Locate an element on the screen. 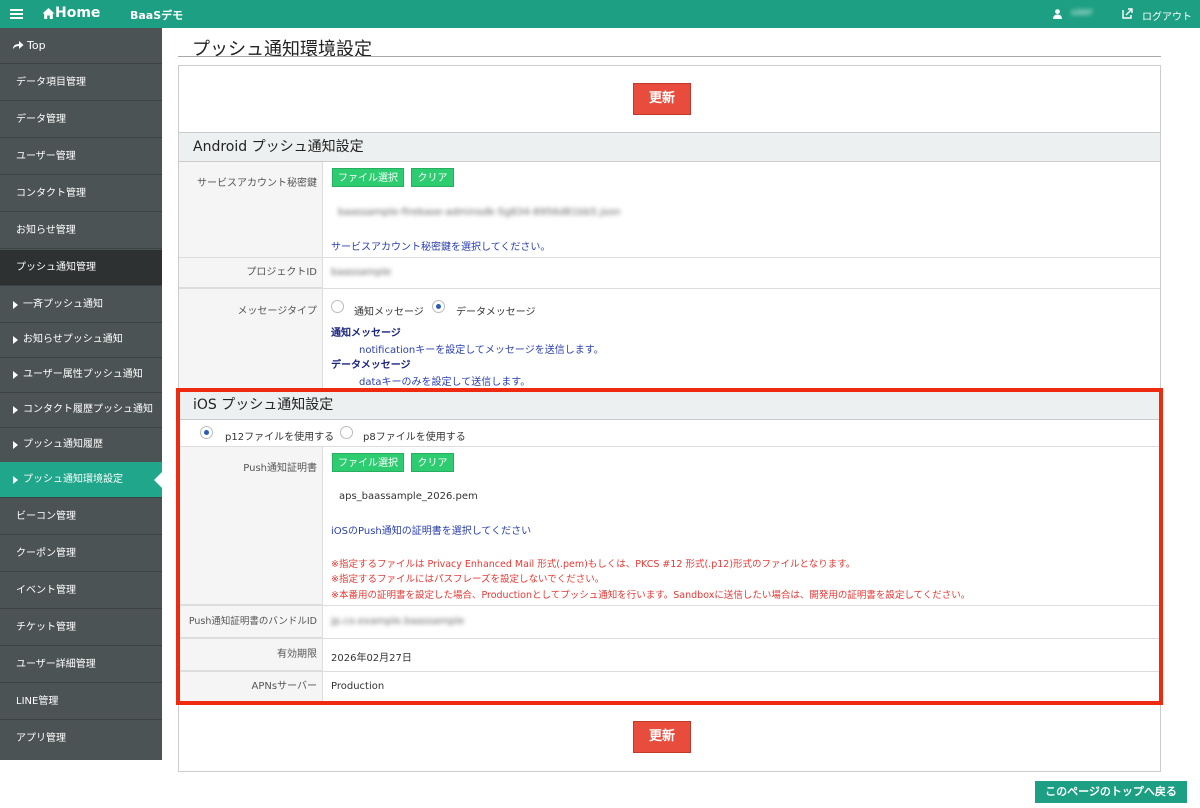 The height and width of the screenshot is (808, 1200). option-data-label: データメッセージ is located at coordinates (496, 312).